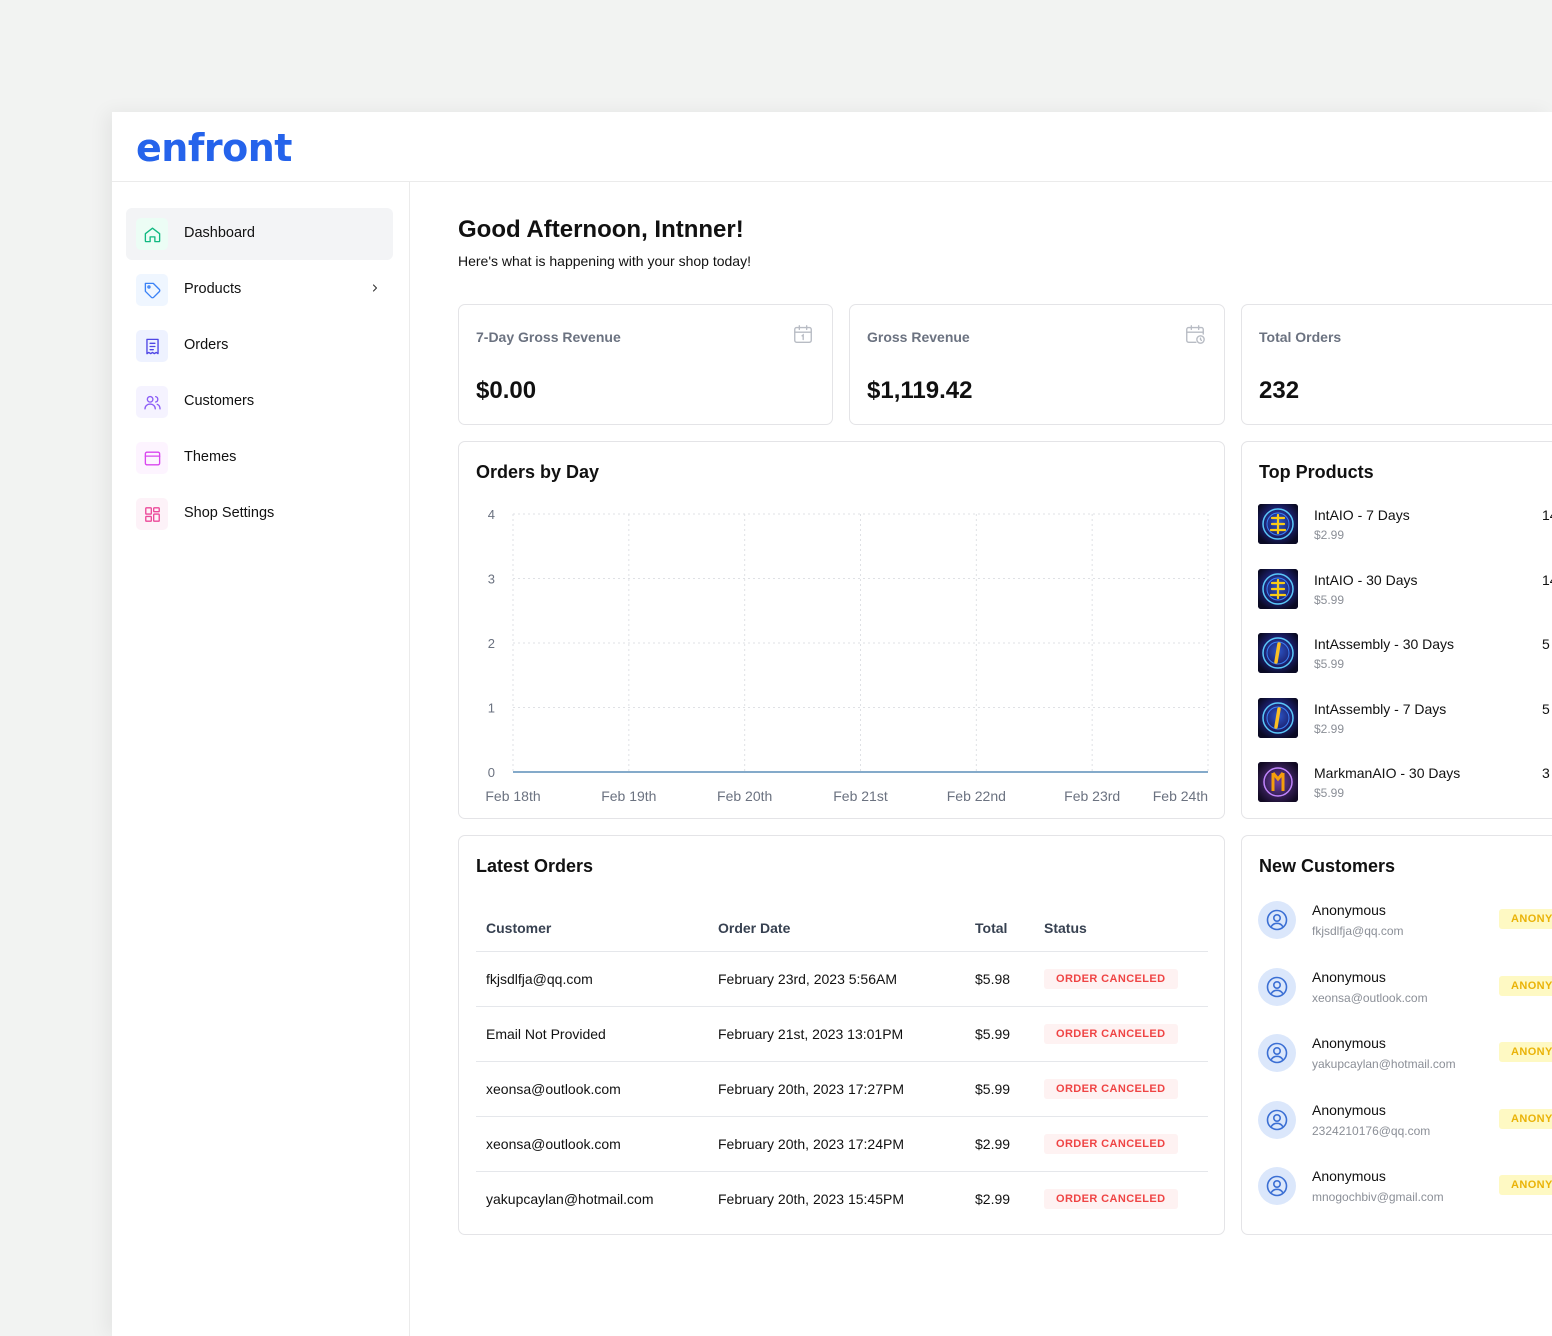 This screenshot has height=1336, width=1552. Describe the element at coordinates (1405, 589) in the screenshot. I see `list-item: IntAIO - 30 Days $5.99 14` at that location.